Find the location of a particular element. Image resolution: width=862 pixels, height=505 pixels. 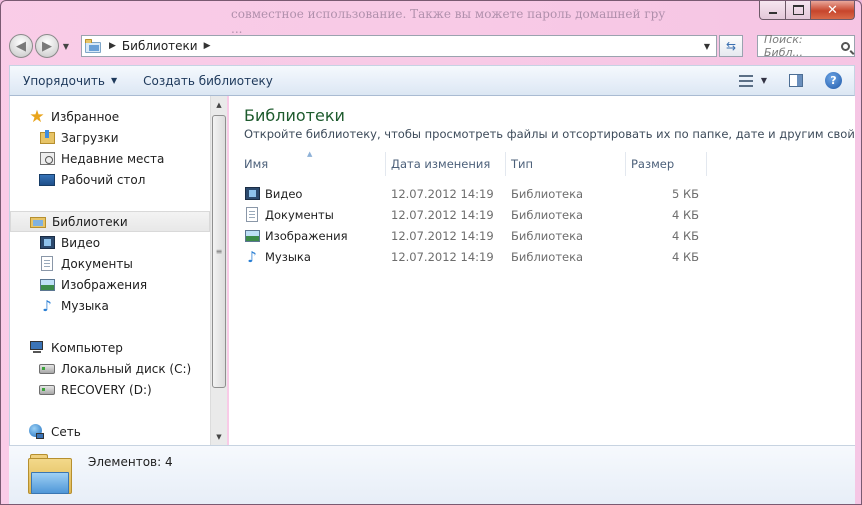

sidebar-item-pictures: Изображения is located at coordinates (118, 284).